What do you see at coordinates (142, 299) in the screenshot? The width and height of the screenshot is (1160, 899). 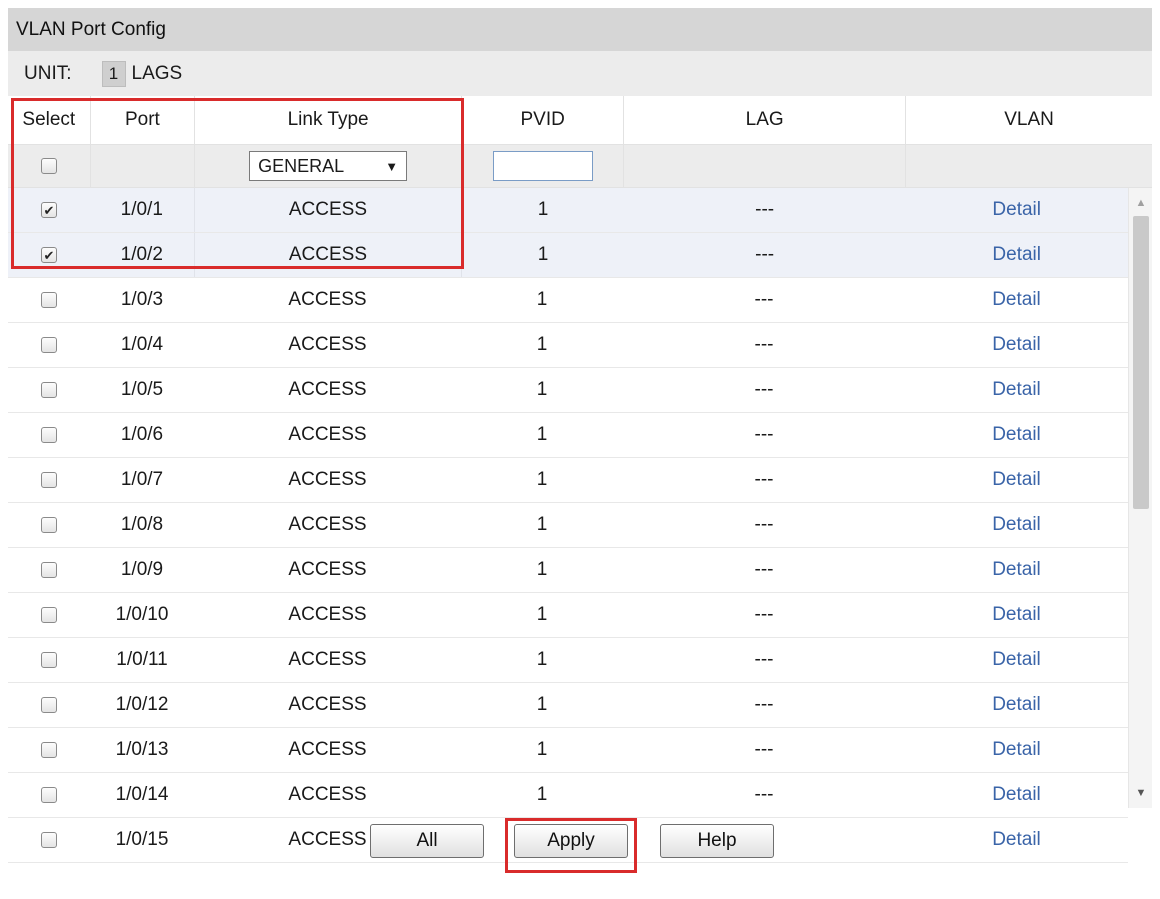 I see `port-cell: 1/0/3` at bounding box center [142, 299].